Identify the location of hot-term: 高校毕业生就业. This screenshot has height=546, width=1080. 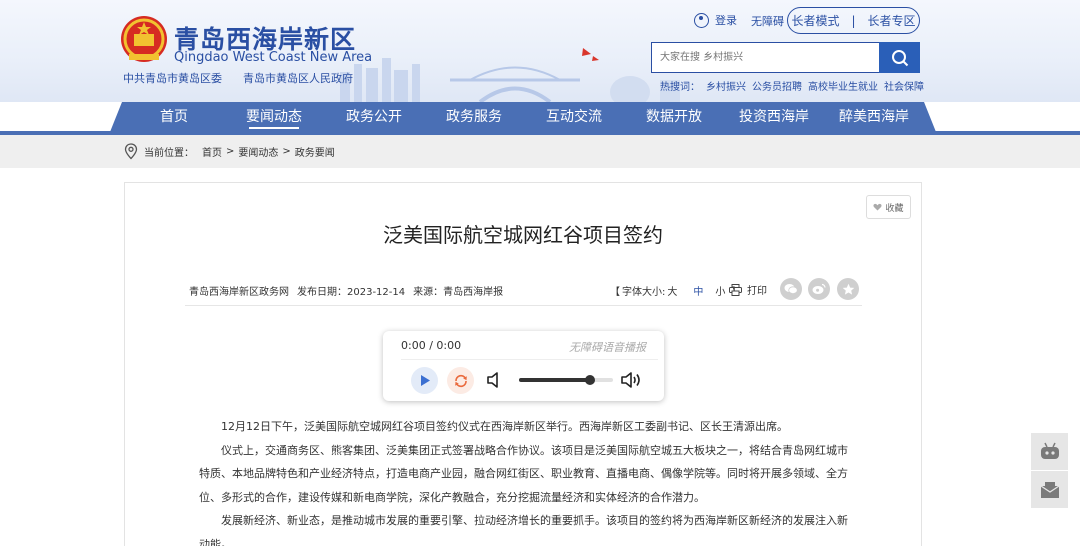
(843, 85).